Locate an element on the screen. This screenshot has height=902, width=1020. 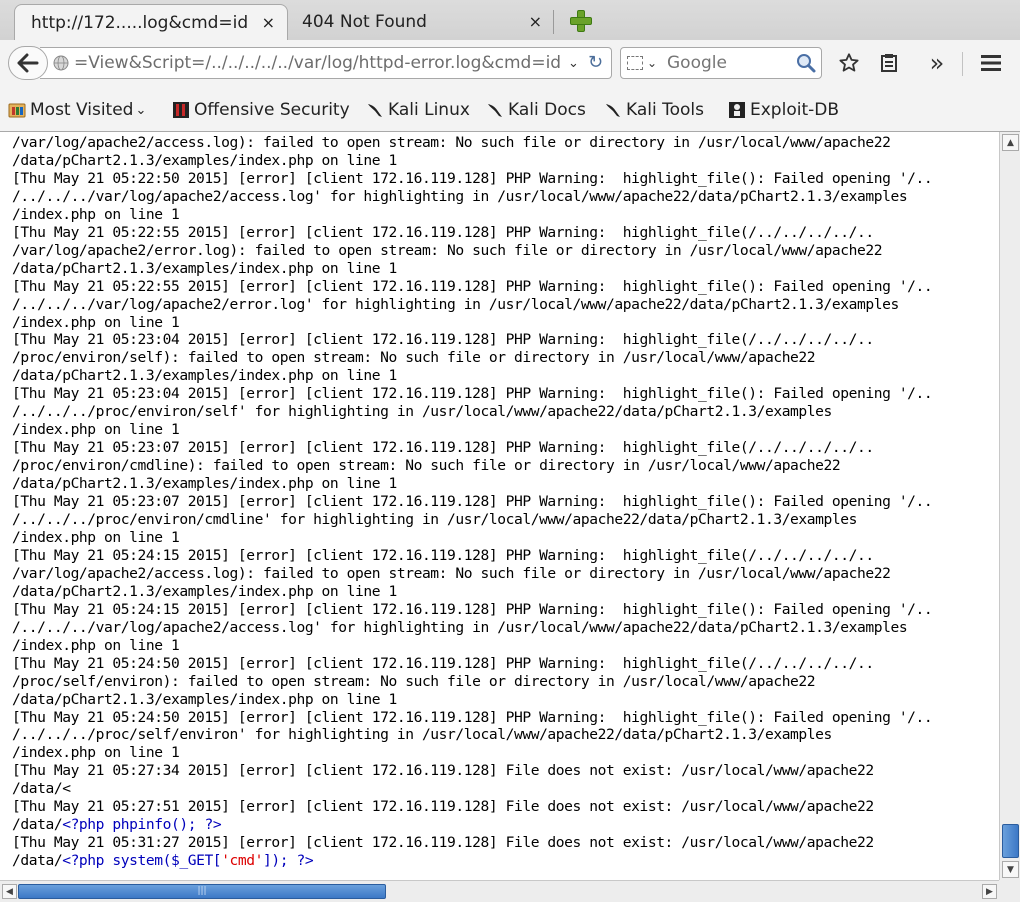
back-arrow-icon is located at coordinates (28, 63).